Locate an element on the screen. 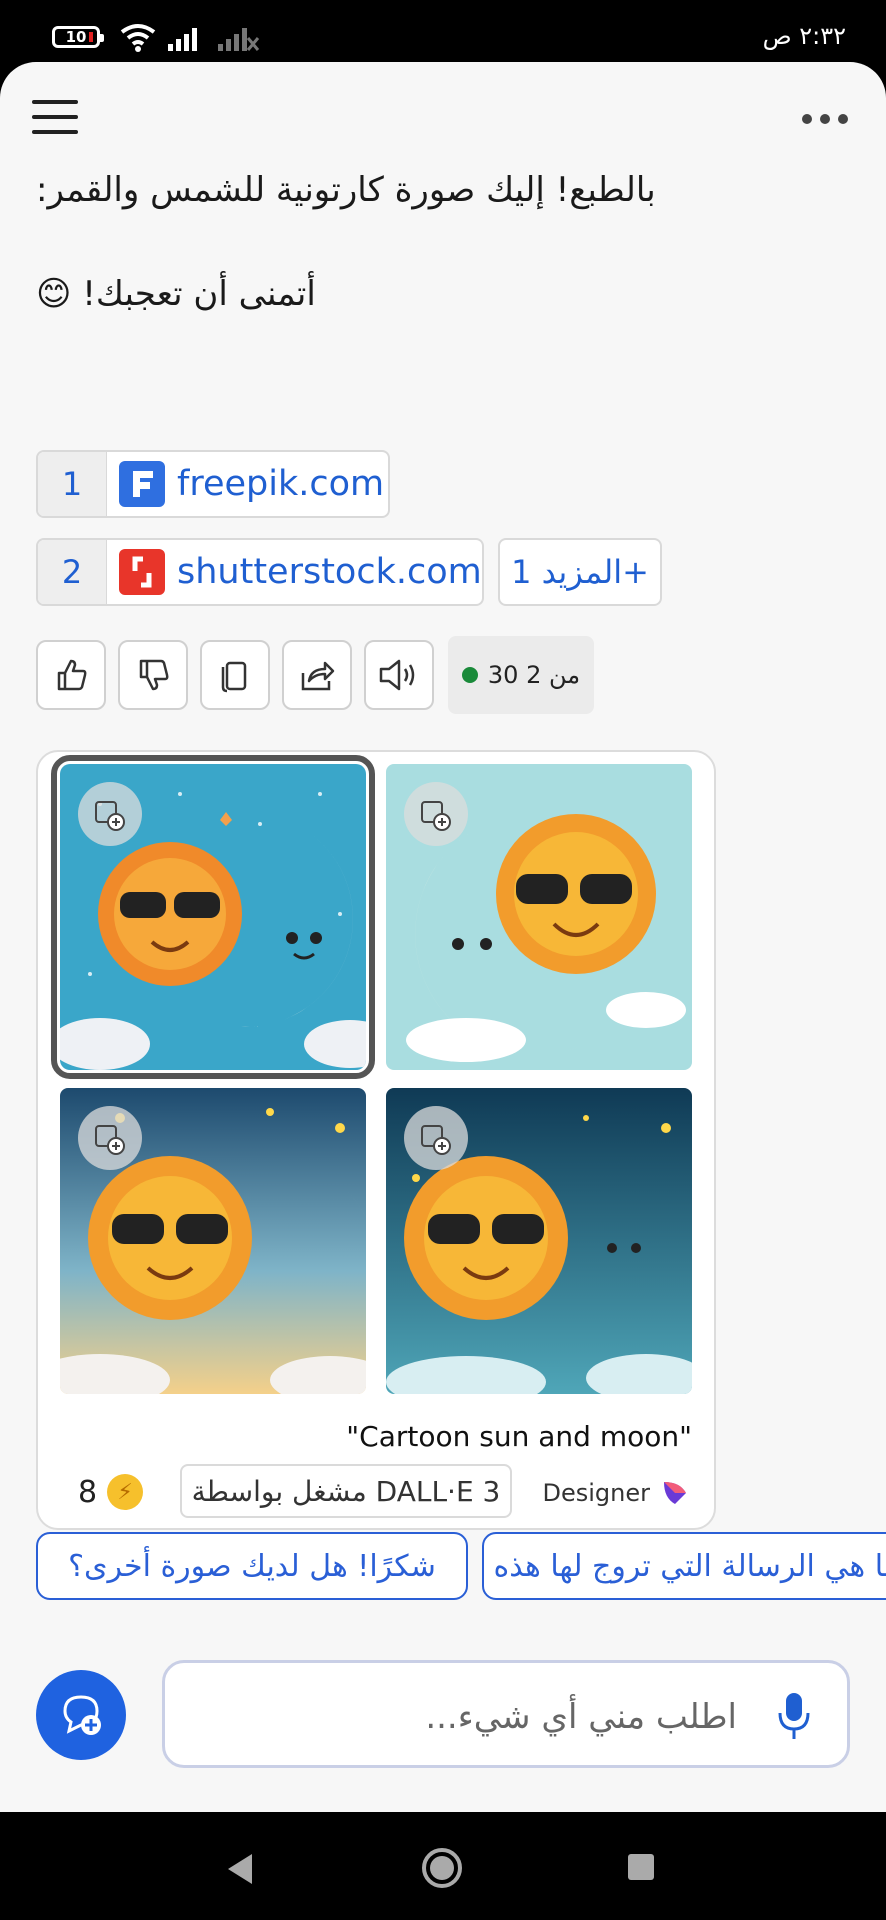 The image size is (886, 1920). speaker-icon is located at coordinates (397, 675).